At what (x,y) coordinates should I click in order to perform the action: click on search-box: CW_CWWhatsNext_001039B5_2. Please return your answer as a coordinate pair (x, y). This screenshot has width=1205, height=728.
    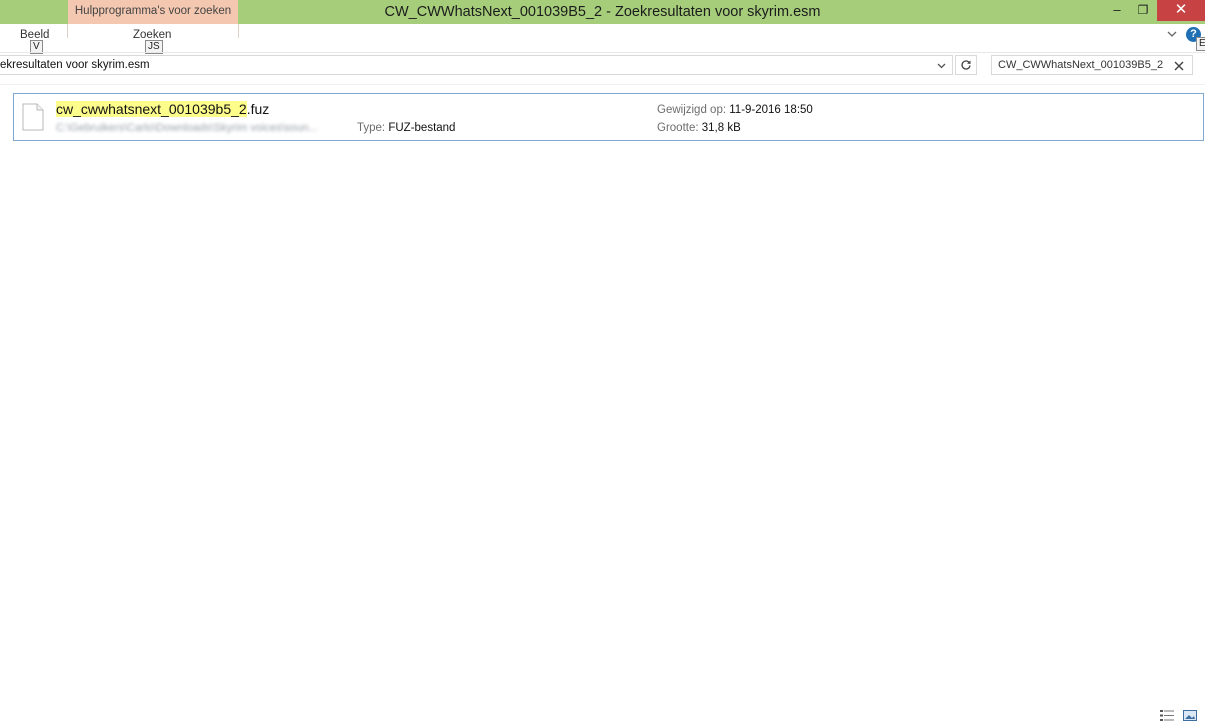
    Looking at the image, I should click on (1092, 65).